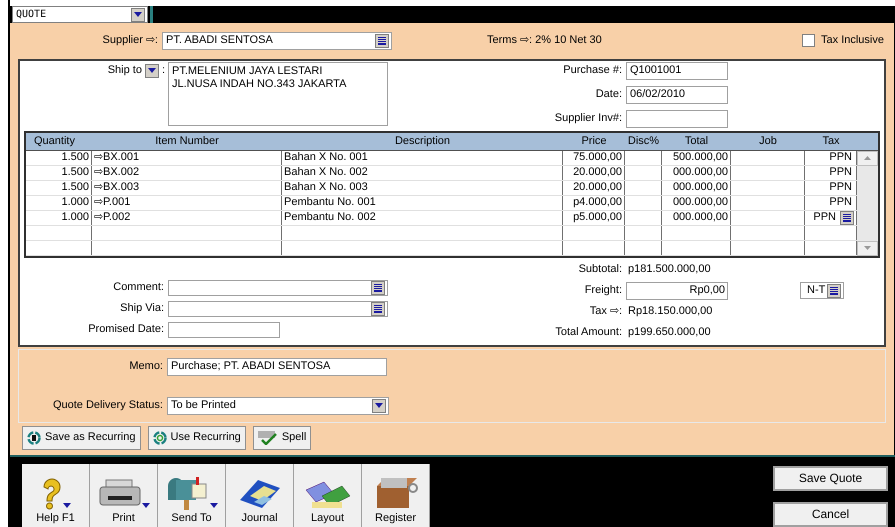  Describe the element at coordinates (51, 494) in the screenshot. I see `question-mark-icon` at that location.